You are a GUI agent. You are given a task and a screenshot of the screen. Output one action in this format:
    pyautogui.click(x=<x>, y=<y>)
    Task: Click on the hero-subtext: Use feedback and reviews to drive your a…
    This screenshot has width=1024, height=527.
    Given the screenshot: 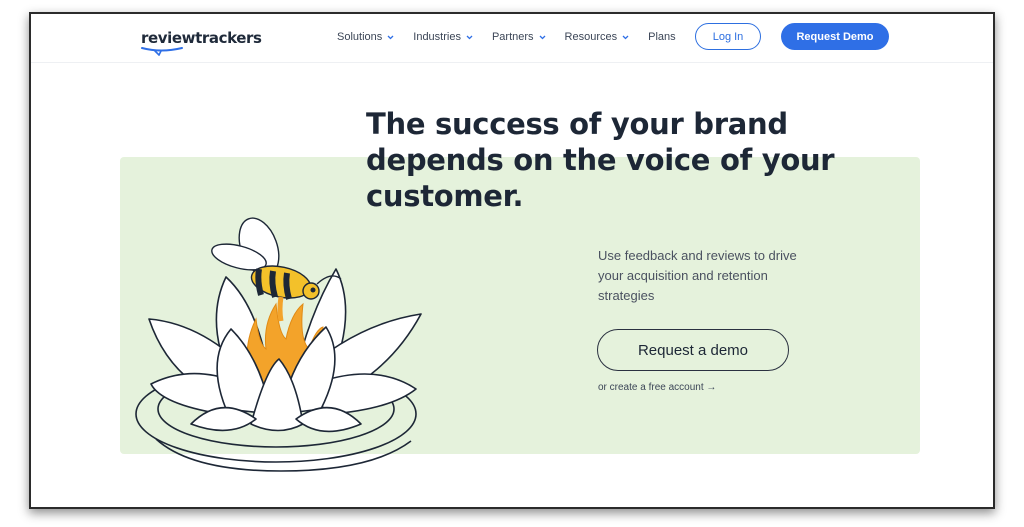 What is the action you would take?
    pyautogui.click(x=697, y=275)
    